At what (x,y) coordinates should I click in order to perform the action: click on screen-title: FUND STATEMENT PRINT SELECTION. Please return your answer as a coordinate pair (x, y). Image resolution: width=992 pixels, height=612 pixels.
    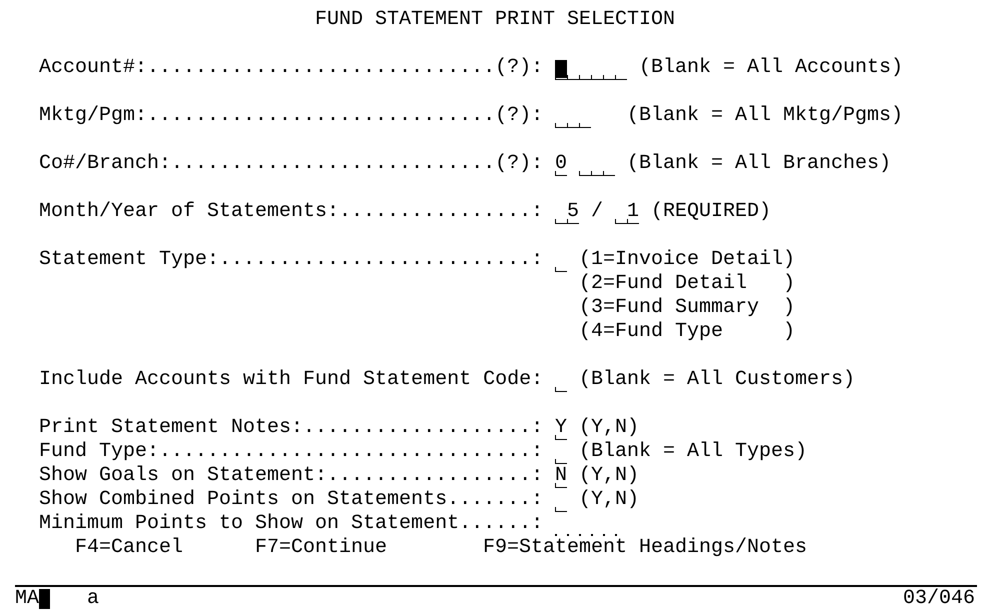
    Looking at the image, I should click on (495, 20).